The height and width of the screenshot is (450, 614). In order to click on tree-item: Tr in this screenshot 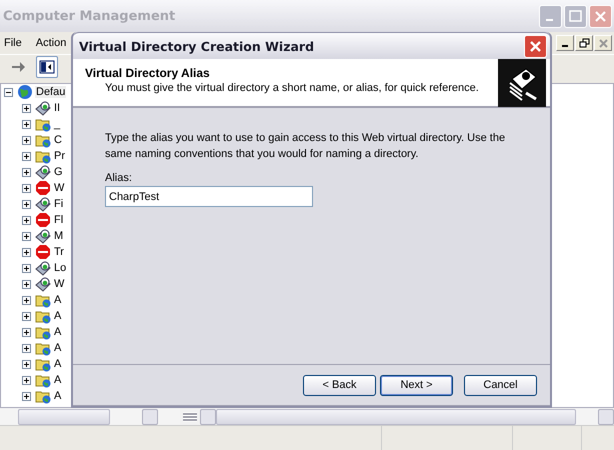, I will do `click(59, 252)`.